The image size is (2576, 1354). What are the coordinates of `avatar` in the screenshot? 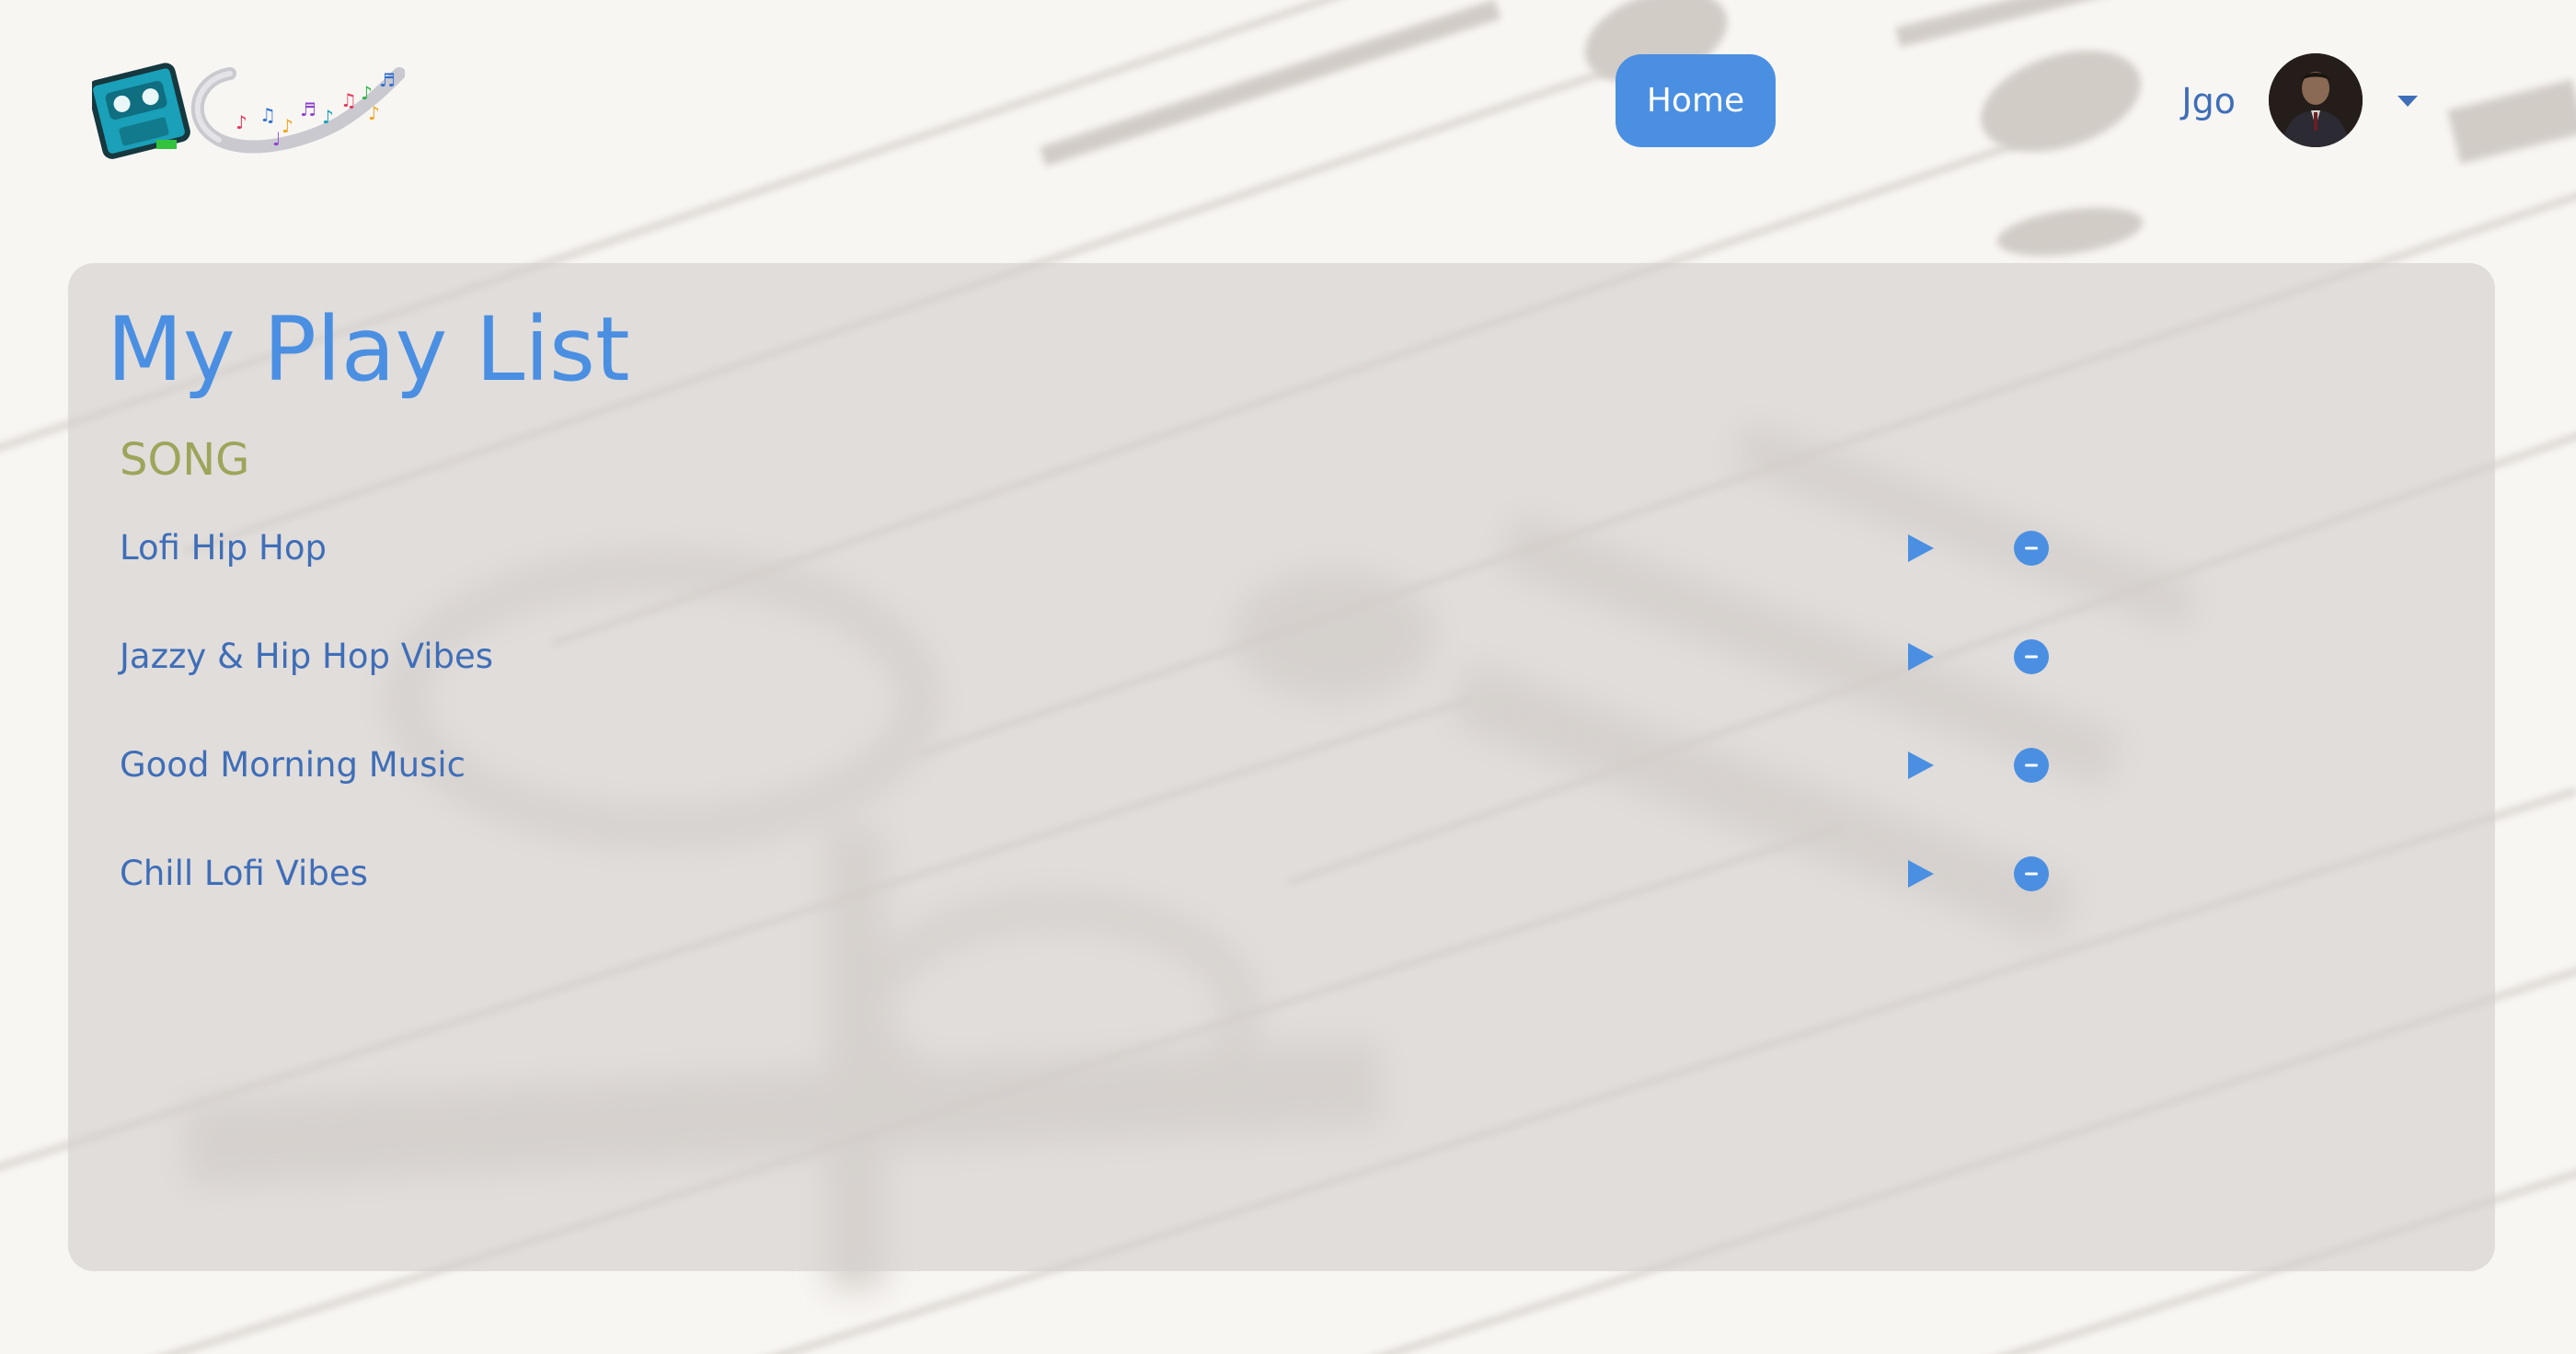 It's located at (2316, 100).